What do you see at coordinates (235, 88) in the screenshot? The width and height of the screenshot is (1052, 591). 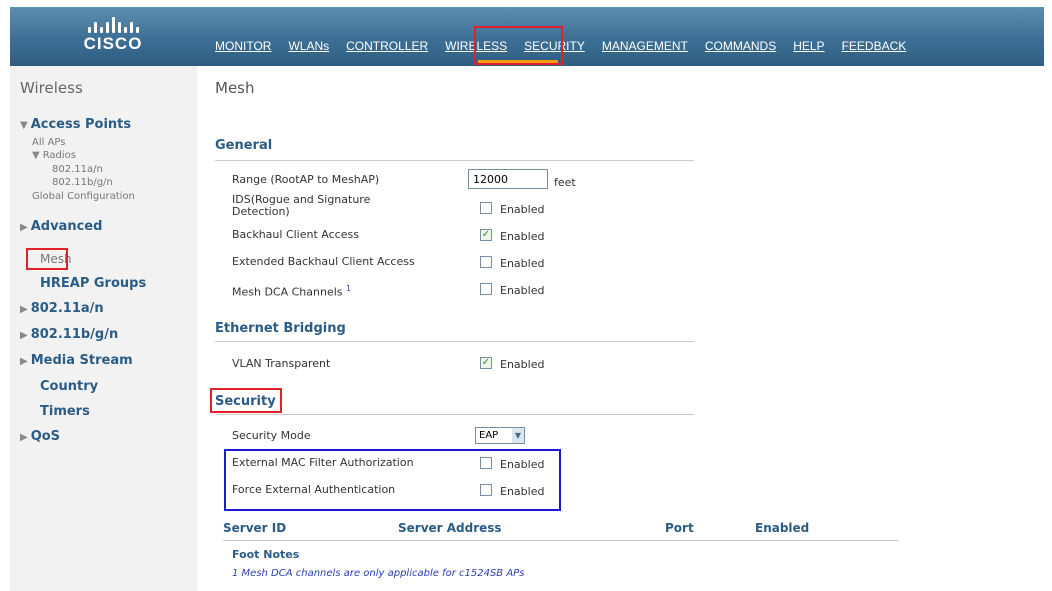 I see `page-title: Mesh` at bounding box center [235, 88].